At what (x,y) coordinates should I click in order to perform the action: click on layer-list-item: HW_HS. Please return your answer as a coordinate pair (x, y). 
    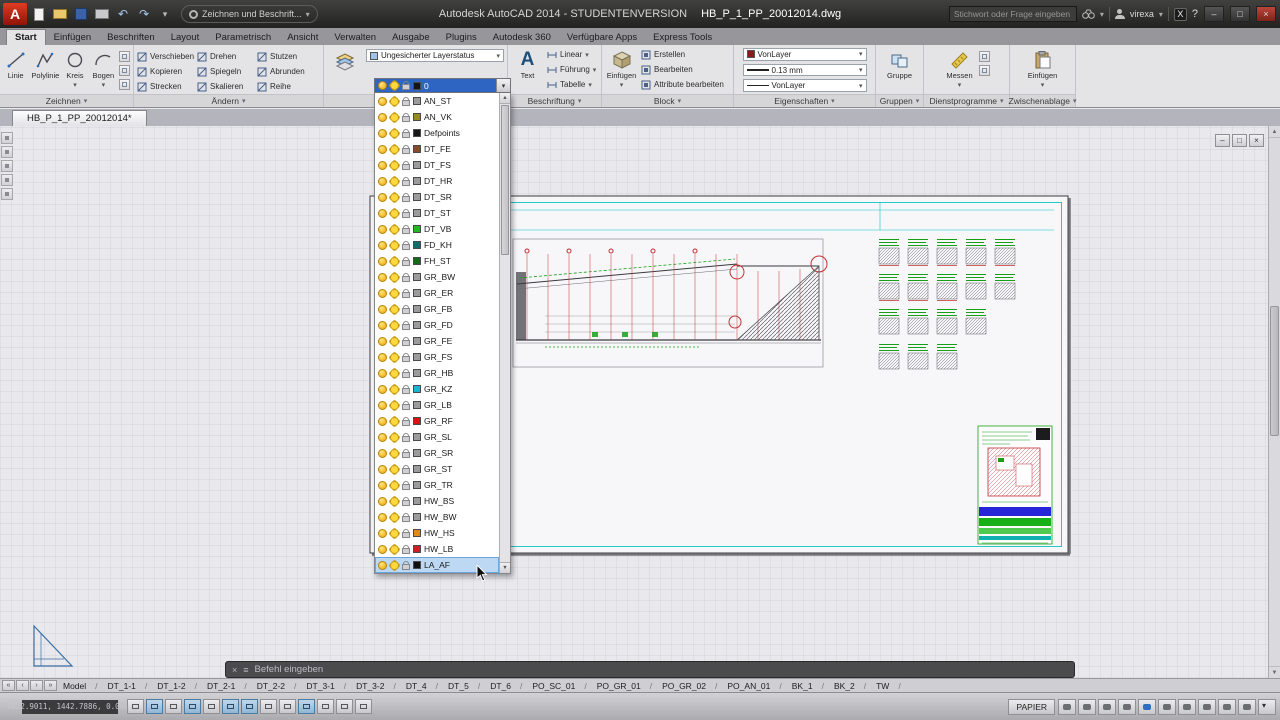
    Looking at the image, I should click on (437, 533).